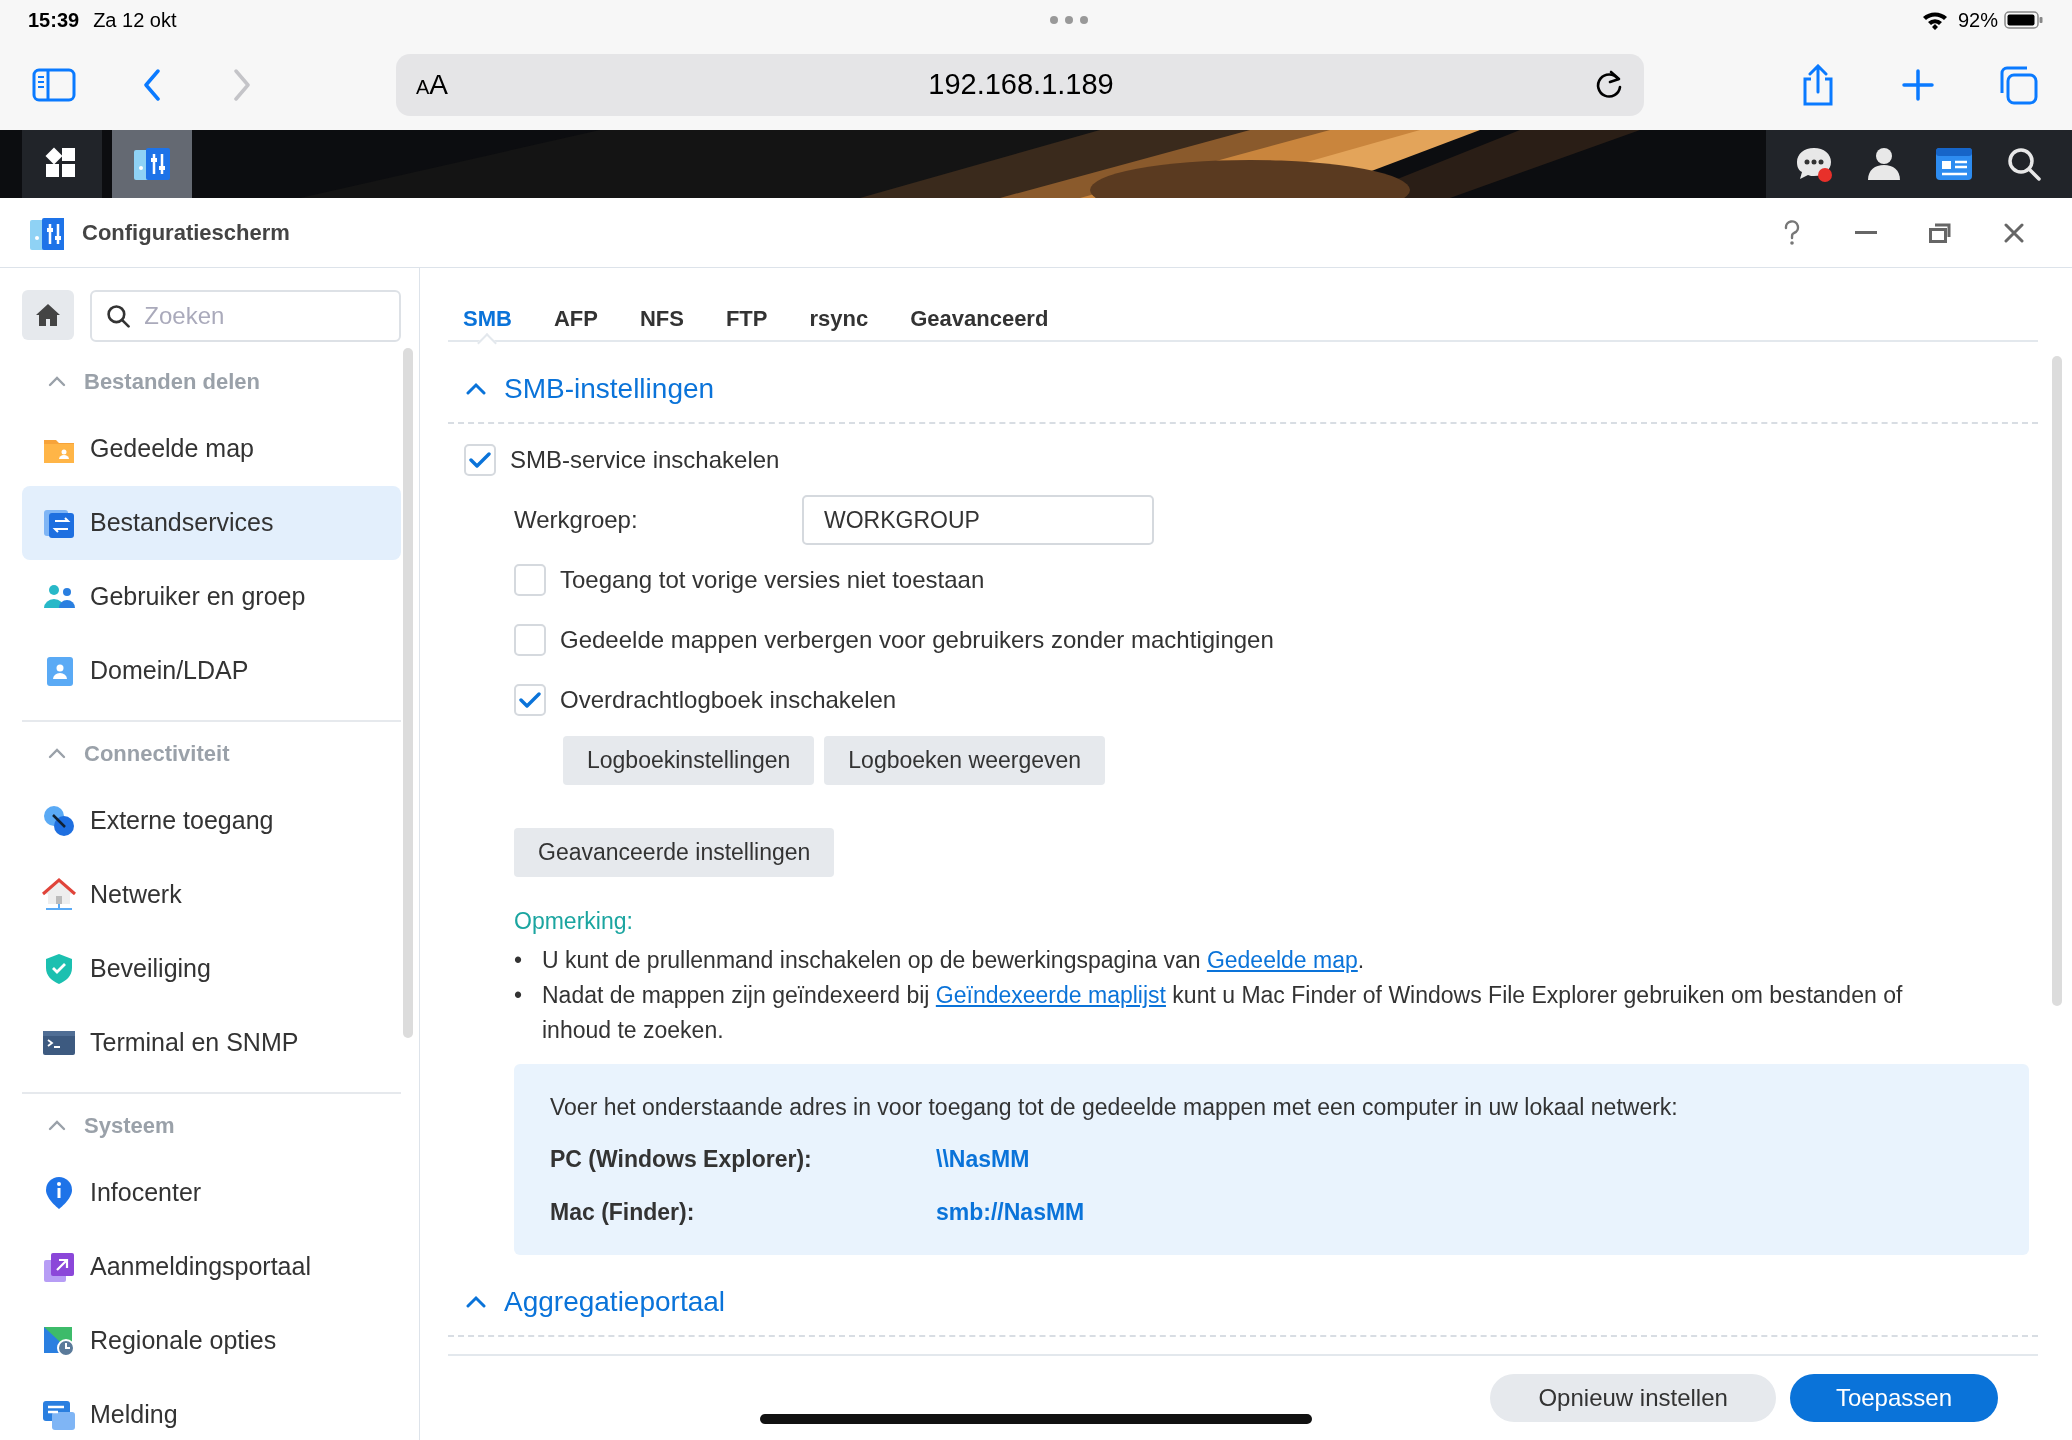  What do you see at coordinates (1050, 994) in the screenshot?
I see `link: Geïndexeerde maplijst` at bounding box center [1050, 994].